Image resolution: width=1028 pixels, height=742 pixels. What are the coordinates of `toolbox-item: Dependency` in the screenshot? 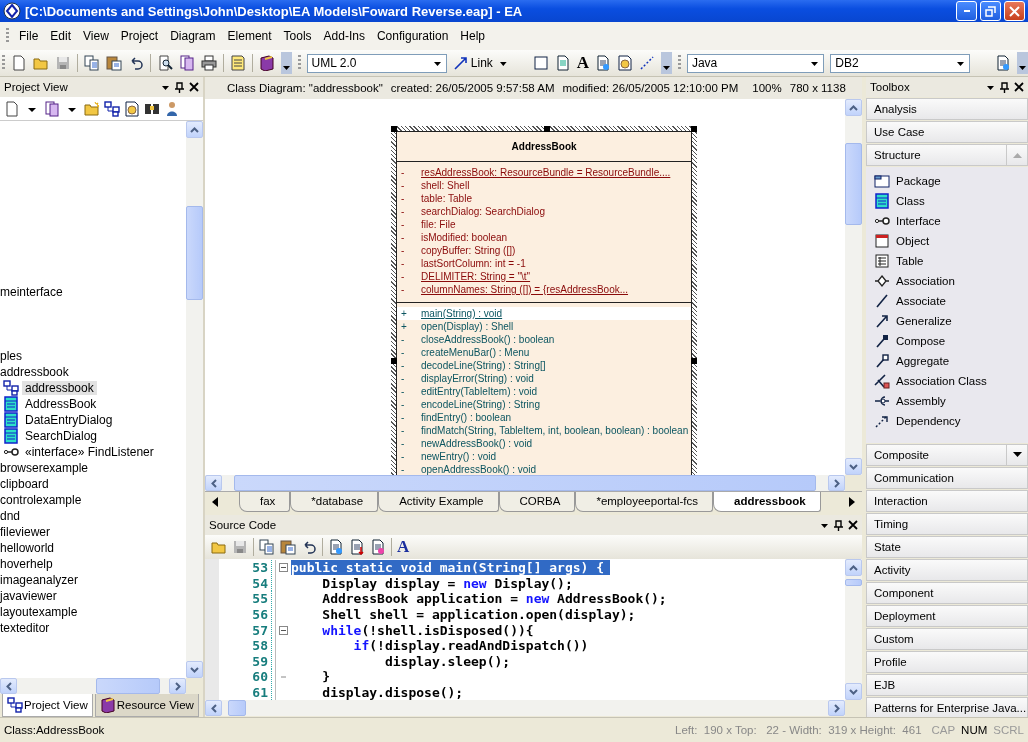 It's located at (928, 421).